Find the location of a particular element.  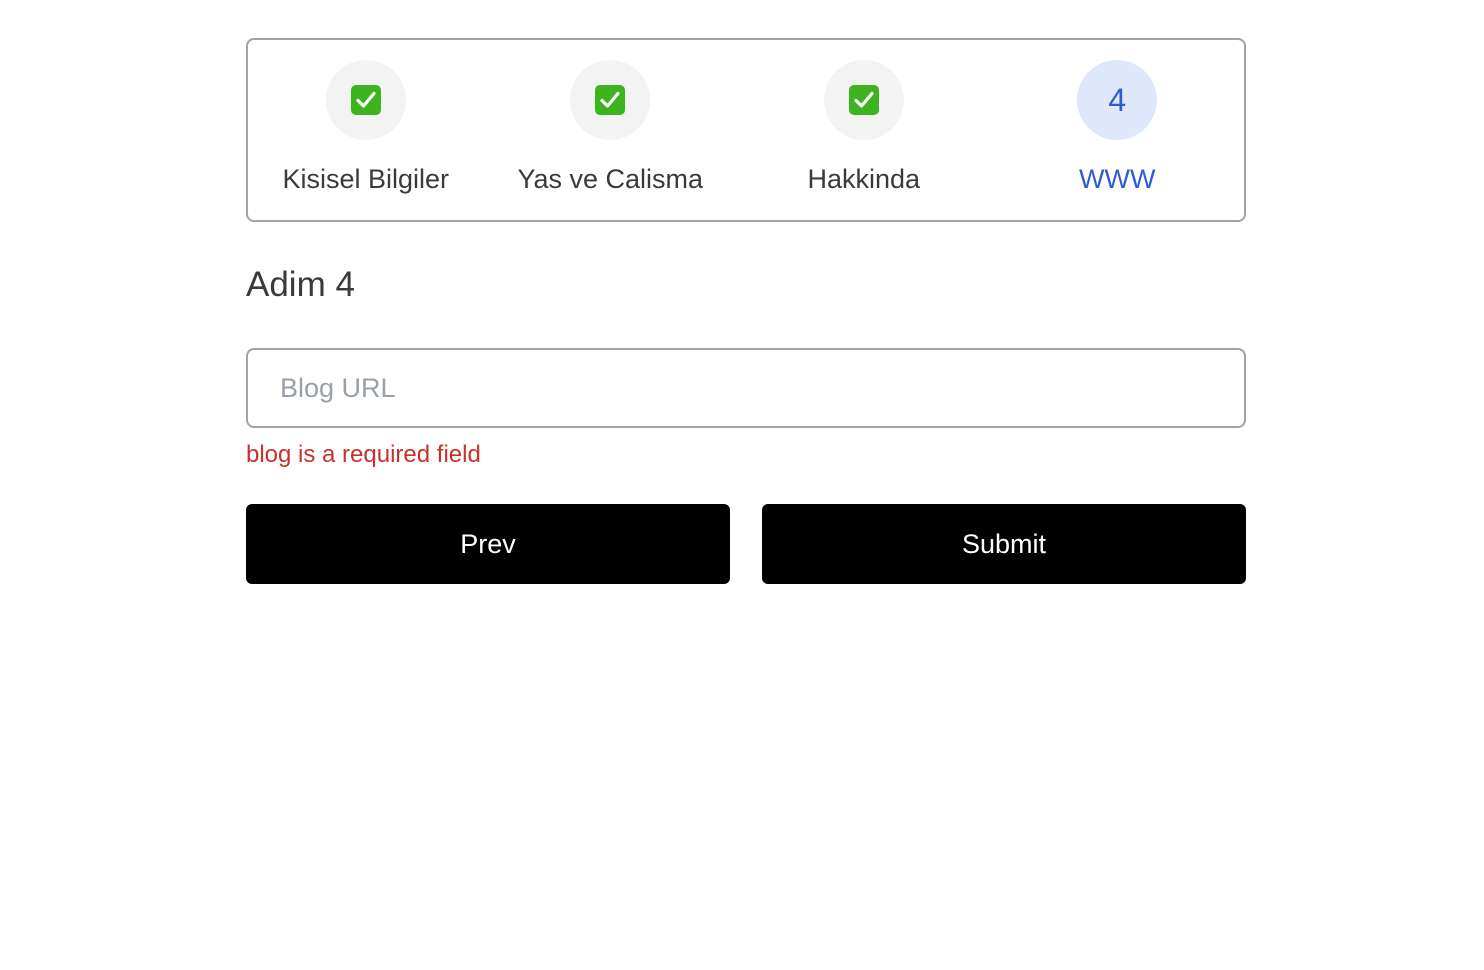

step-2-label: Yas ve Calisma is located at coordinates (610, 179).